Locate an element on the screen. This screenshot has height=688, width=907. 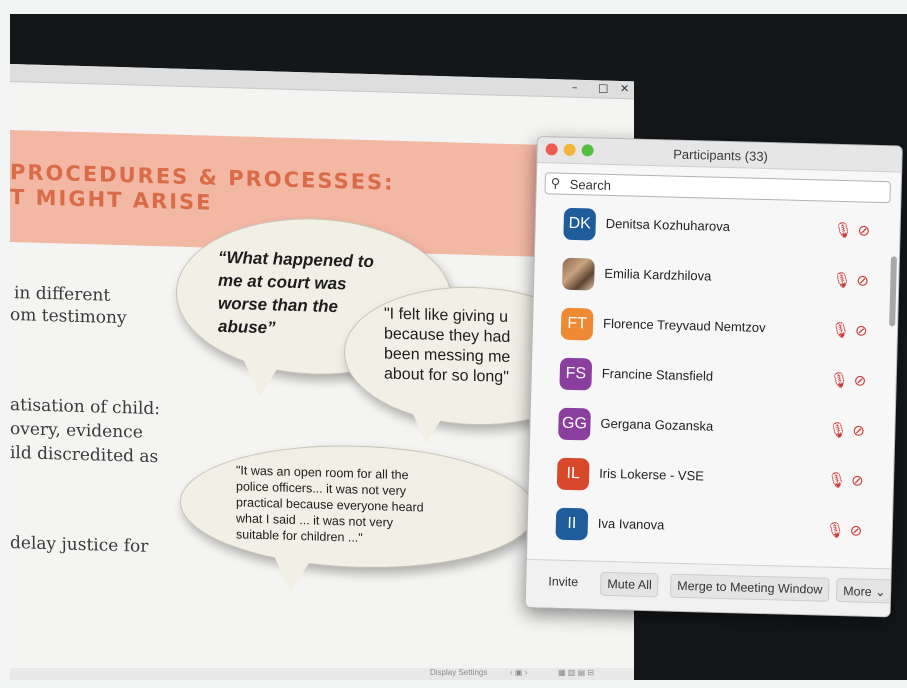
avatar: GG is located at coordinates (574, 424).